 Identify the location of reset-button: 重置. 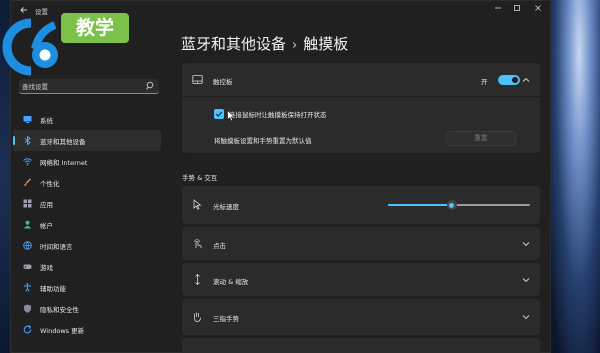
(481, 138).